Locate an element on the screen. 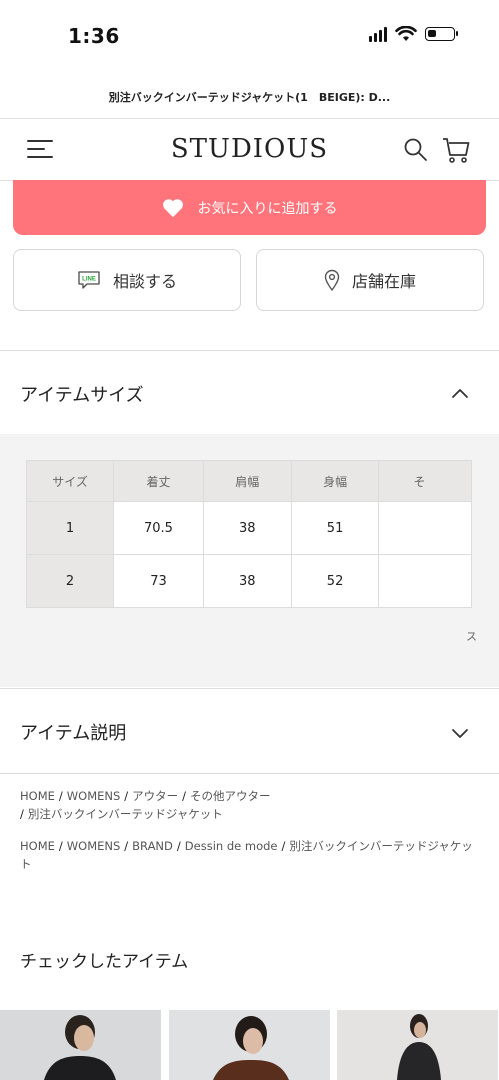 This screenshot has width=499, height=1080. consult-button: LINE 相談する is located at coordinates (127, 280).